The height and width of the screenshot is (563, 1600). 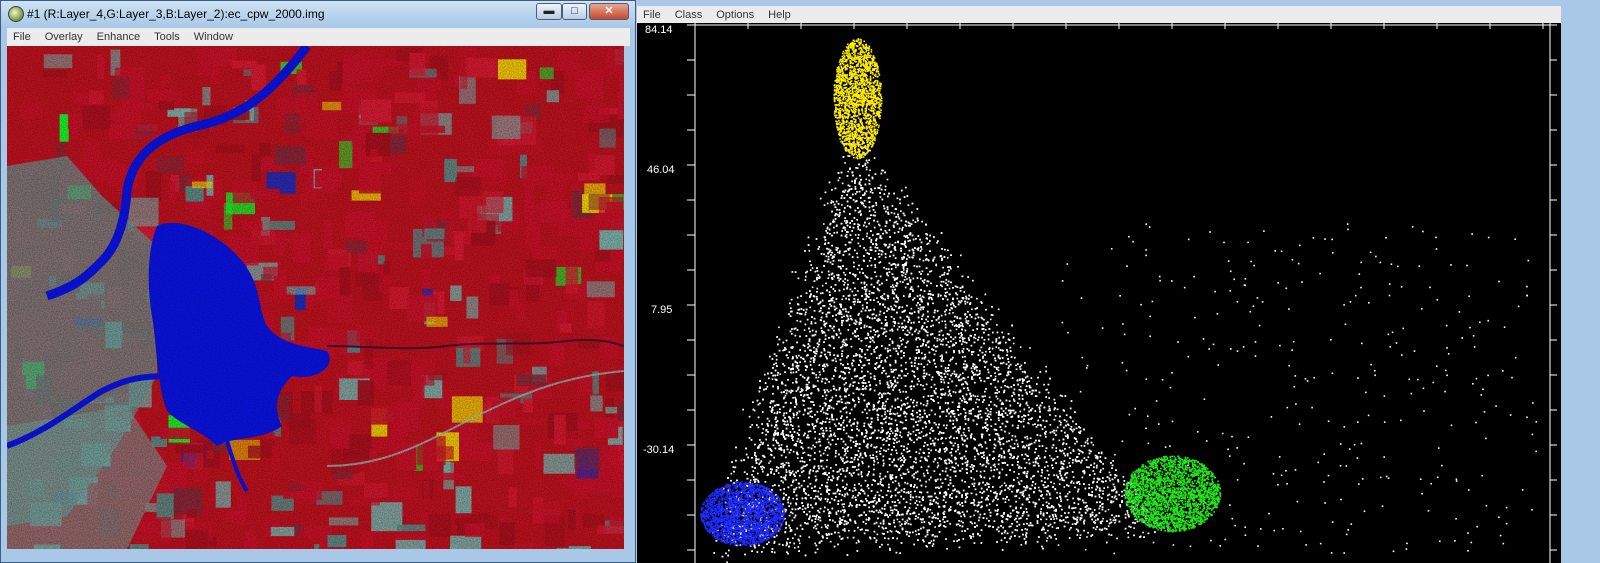 What do you see at coordinates (661, 310) in the screenshot?
I see `y-tick-label: 7.95` at bounding box center [661, 310].